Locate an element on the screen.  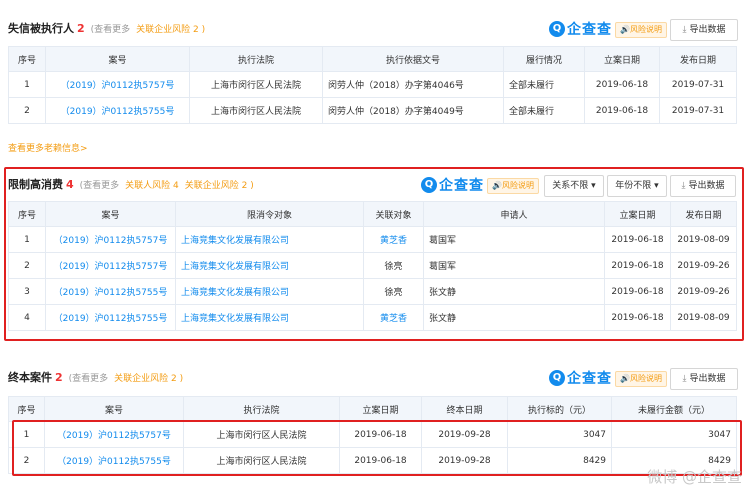
case-number: （2019）沪0112执5755号 is located at coordinates (114, 460).